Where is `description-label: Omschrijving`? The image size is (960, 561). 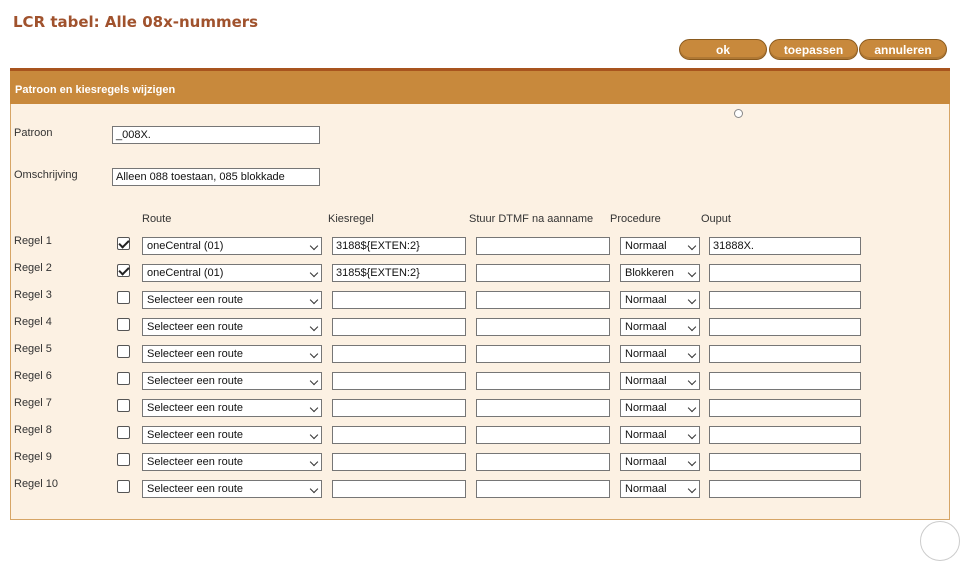
description-label: Omschrijving is located at coordinates (46, 175).